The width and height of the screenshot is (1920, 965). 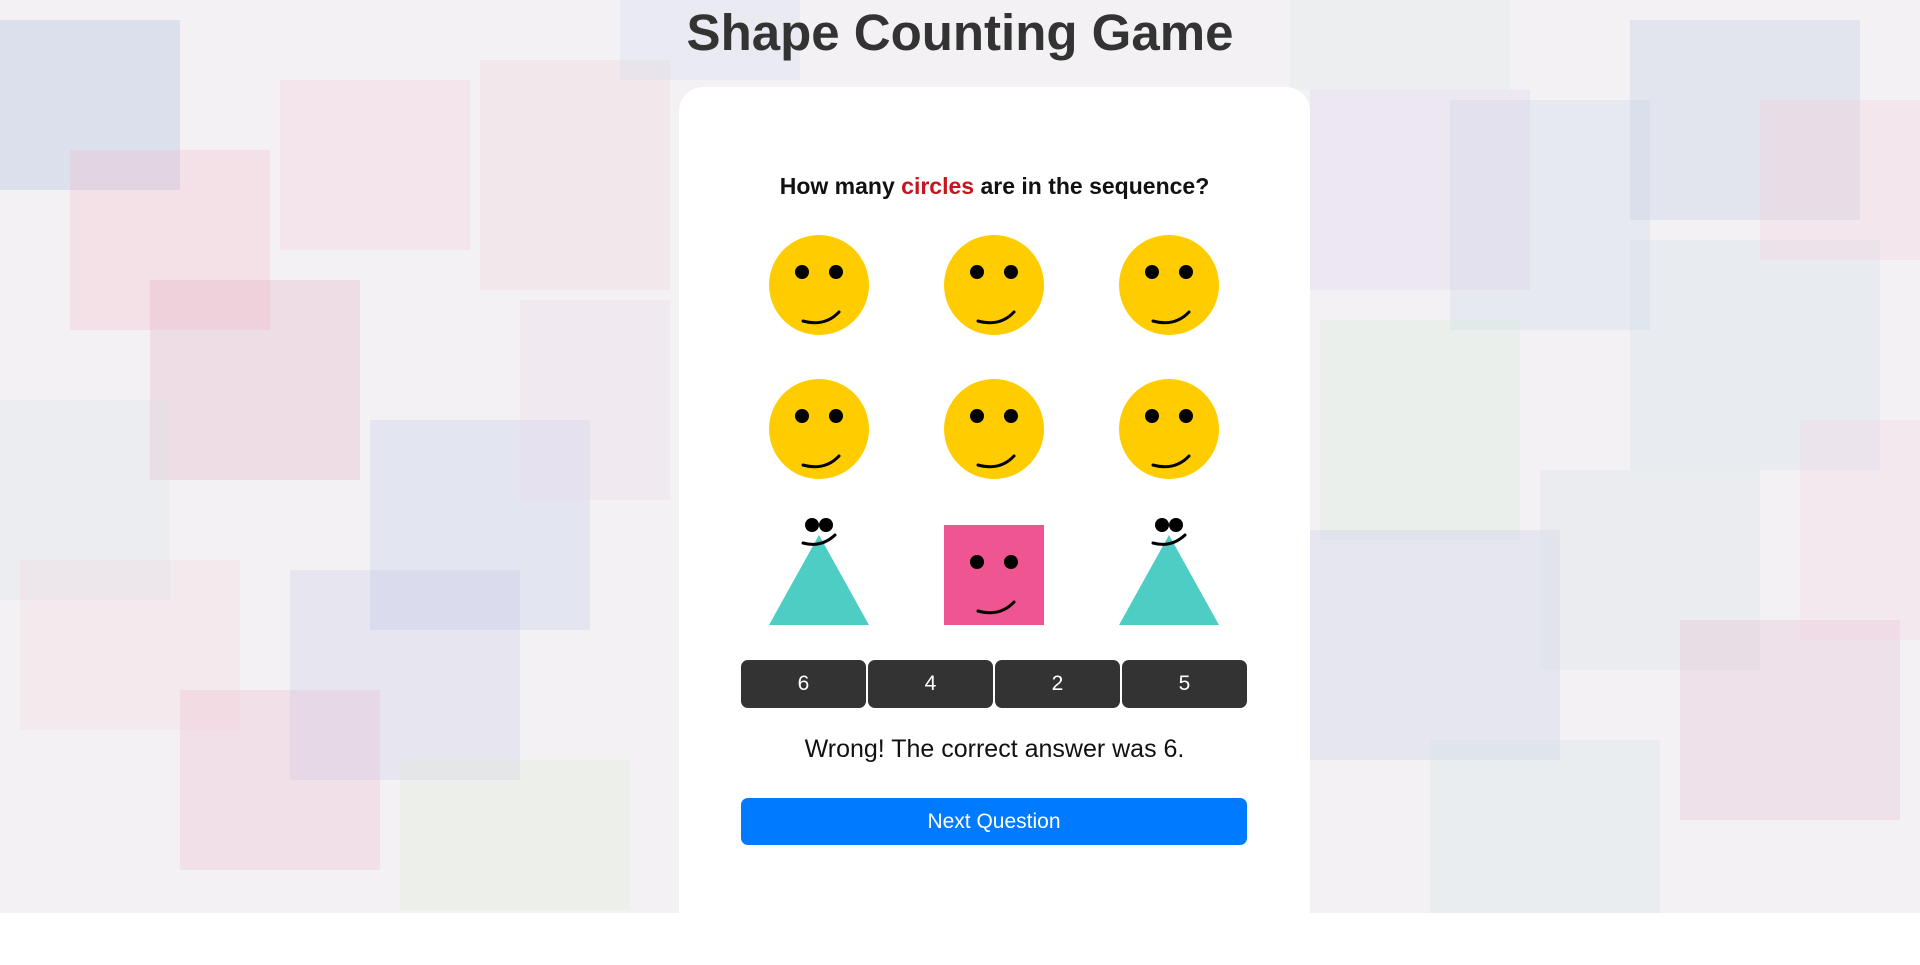 What do you see at coordinates (1092, 186) in the screenshot?
I see `question-suffix: are in the sequence?` at bounding box center [1092, 186].